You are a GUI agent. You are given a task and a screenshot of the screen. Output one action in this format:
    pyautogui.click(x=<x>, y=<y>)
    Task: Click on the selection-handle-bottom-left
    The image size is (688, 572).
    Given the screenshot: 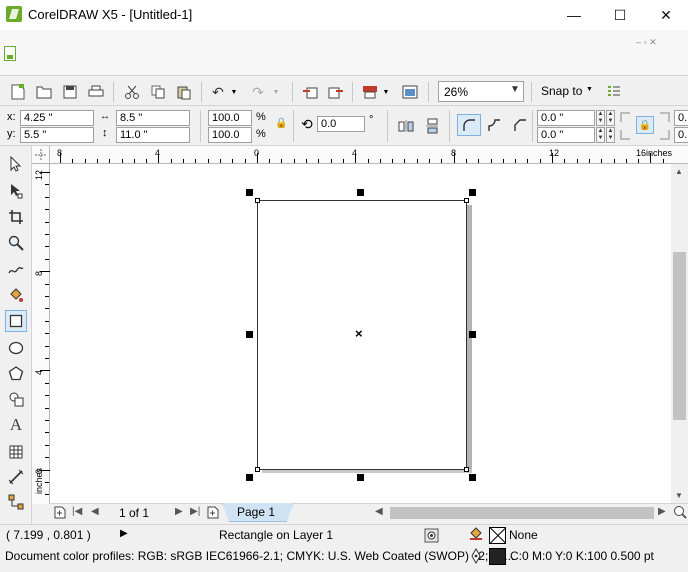 What is the action you would take?
    pyautogui.click(x=249, y=477)
    